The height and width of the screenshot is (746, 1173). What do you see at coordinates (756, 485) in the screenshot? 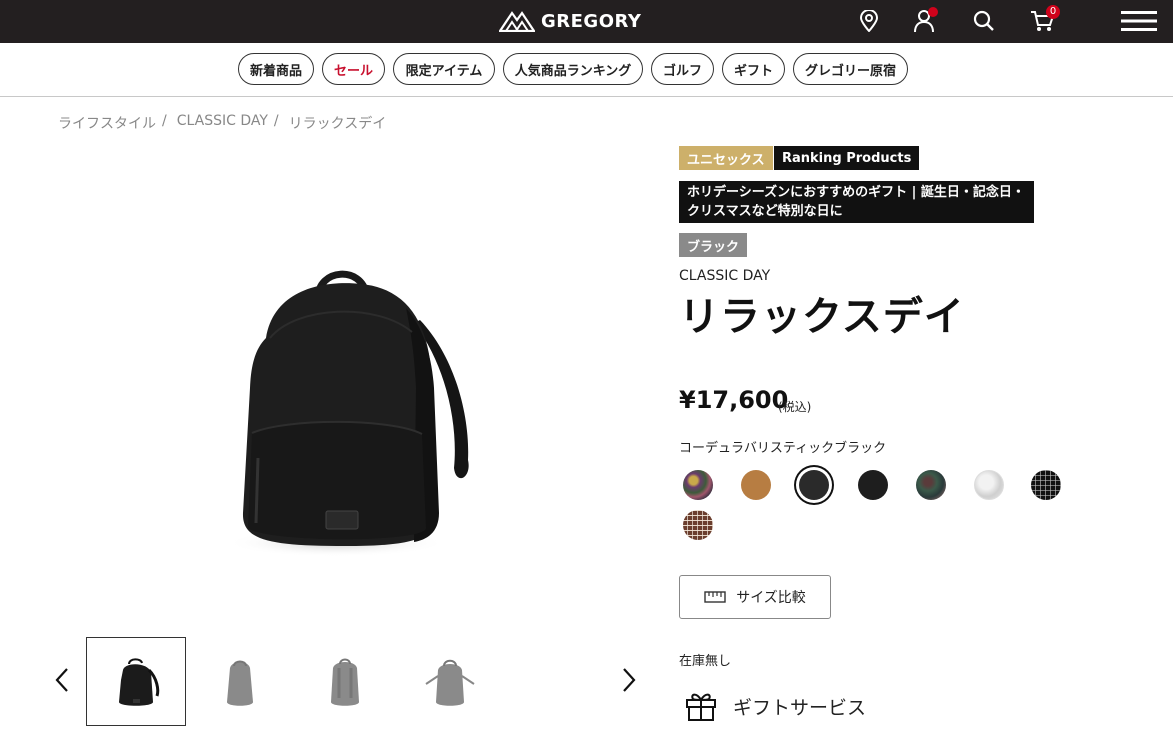
I see `color-swatch-tan` at bounding box center [756, 485].